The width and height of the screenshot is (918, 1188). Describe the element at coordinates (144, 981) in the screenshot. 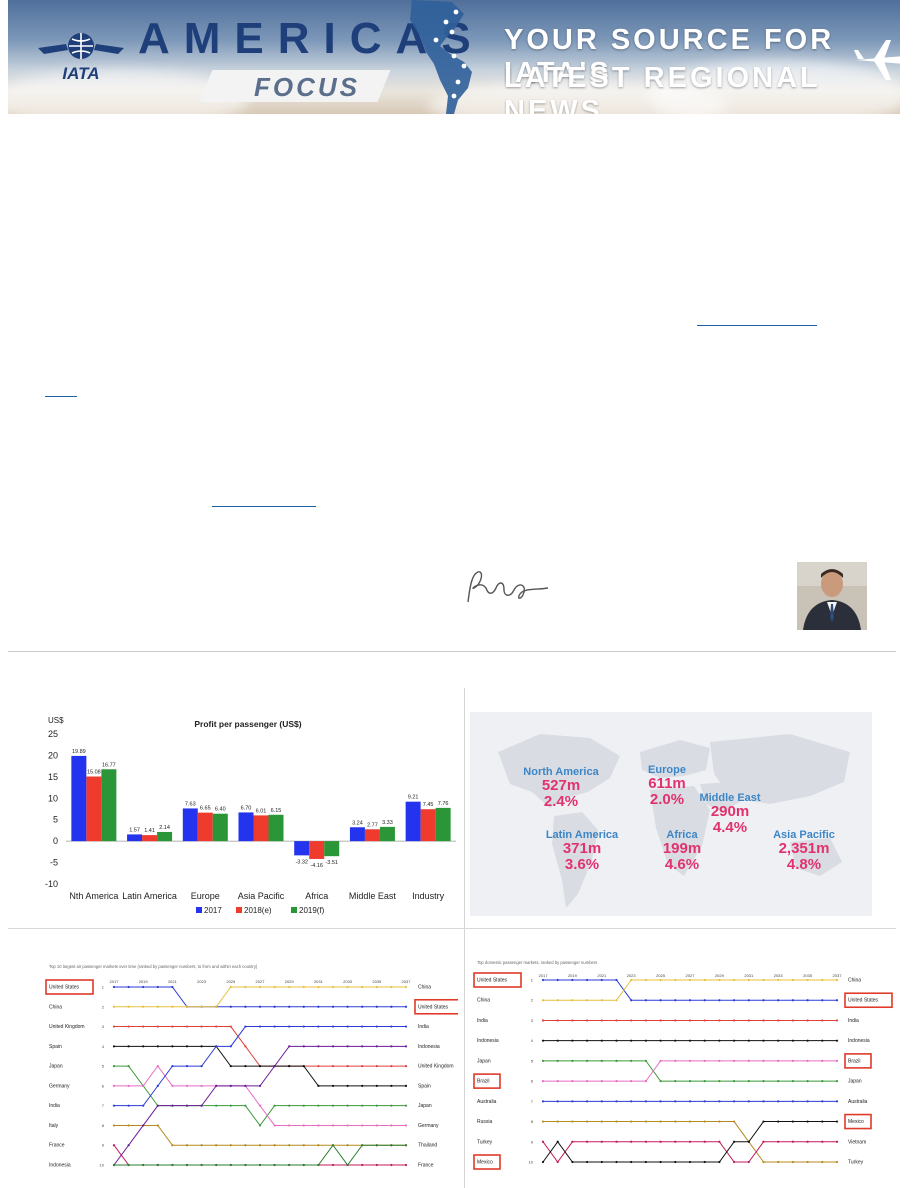

I see `year-label: 2019` at that location.